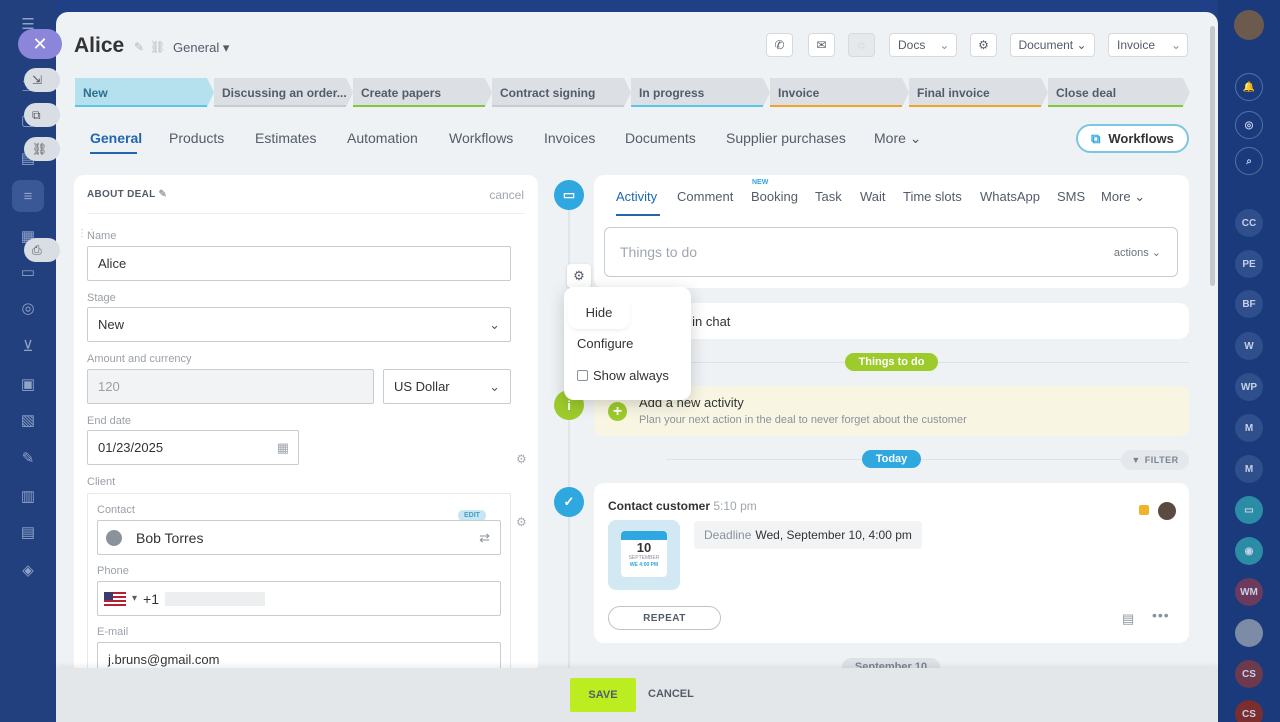 The image size is (1280, 722). I want to click on docs-button: Docs ⌄, so click(923, 45).